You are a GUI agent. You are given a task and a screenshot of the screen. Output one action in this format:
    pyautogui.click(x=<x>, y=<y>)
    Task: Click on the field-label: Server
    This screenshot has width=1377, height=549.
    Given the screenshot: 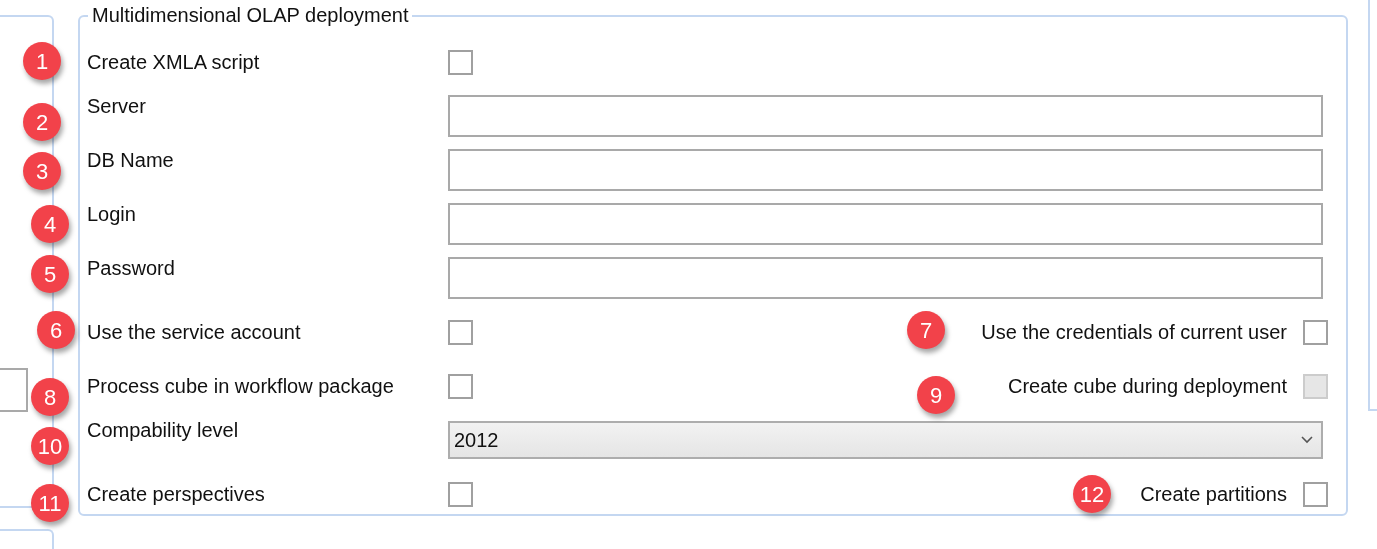 What is the action you would take?
    pyautogui.click(x=116, y=106)
    